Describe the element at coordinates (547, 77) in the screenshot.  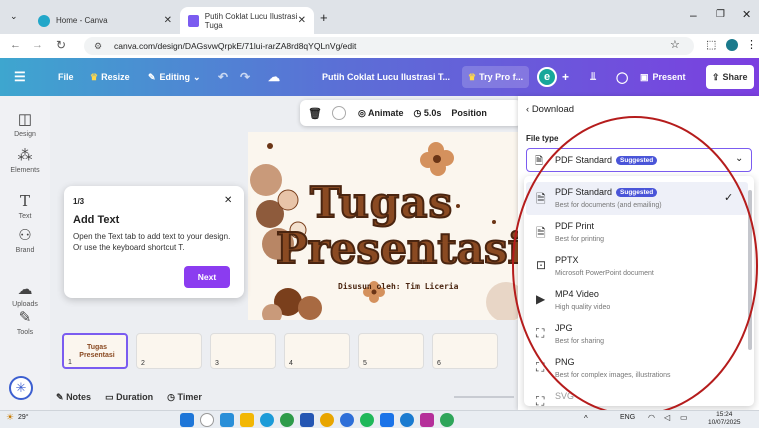
I see `user-avatar: e` at that location.